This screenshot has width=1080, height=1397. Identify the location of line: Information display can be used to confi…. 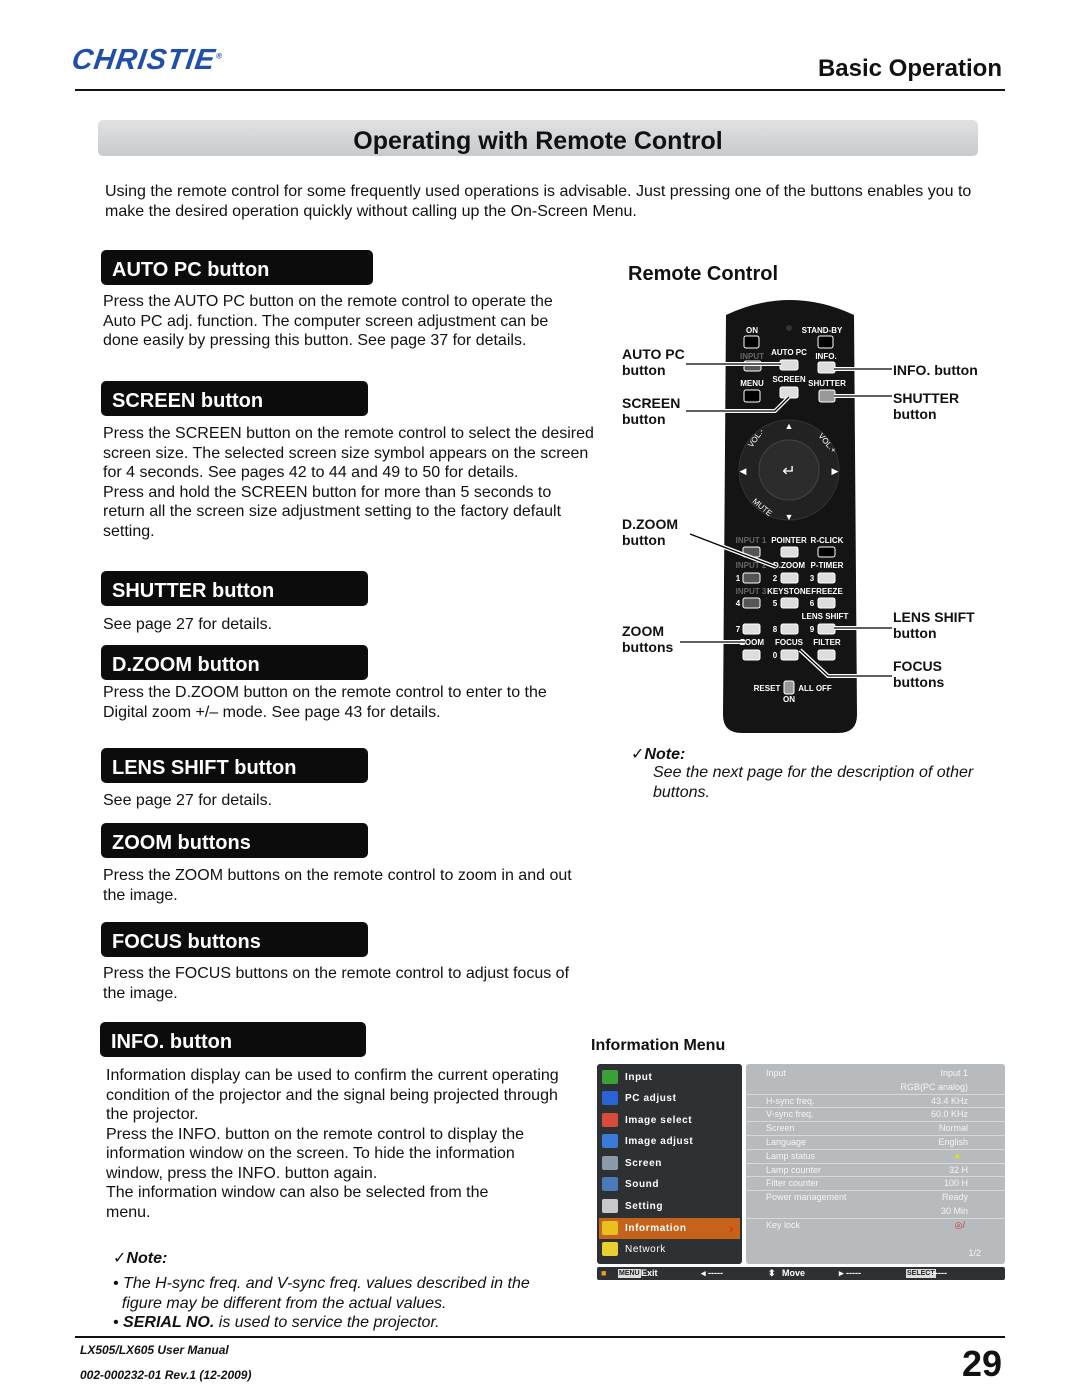
(332, 1075).